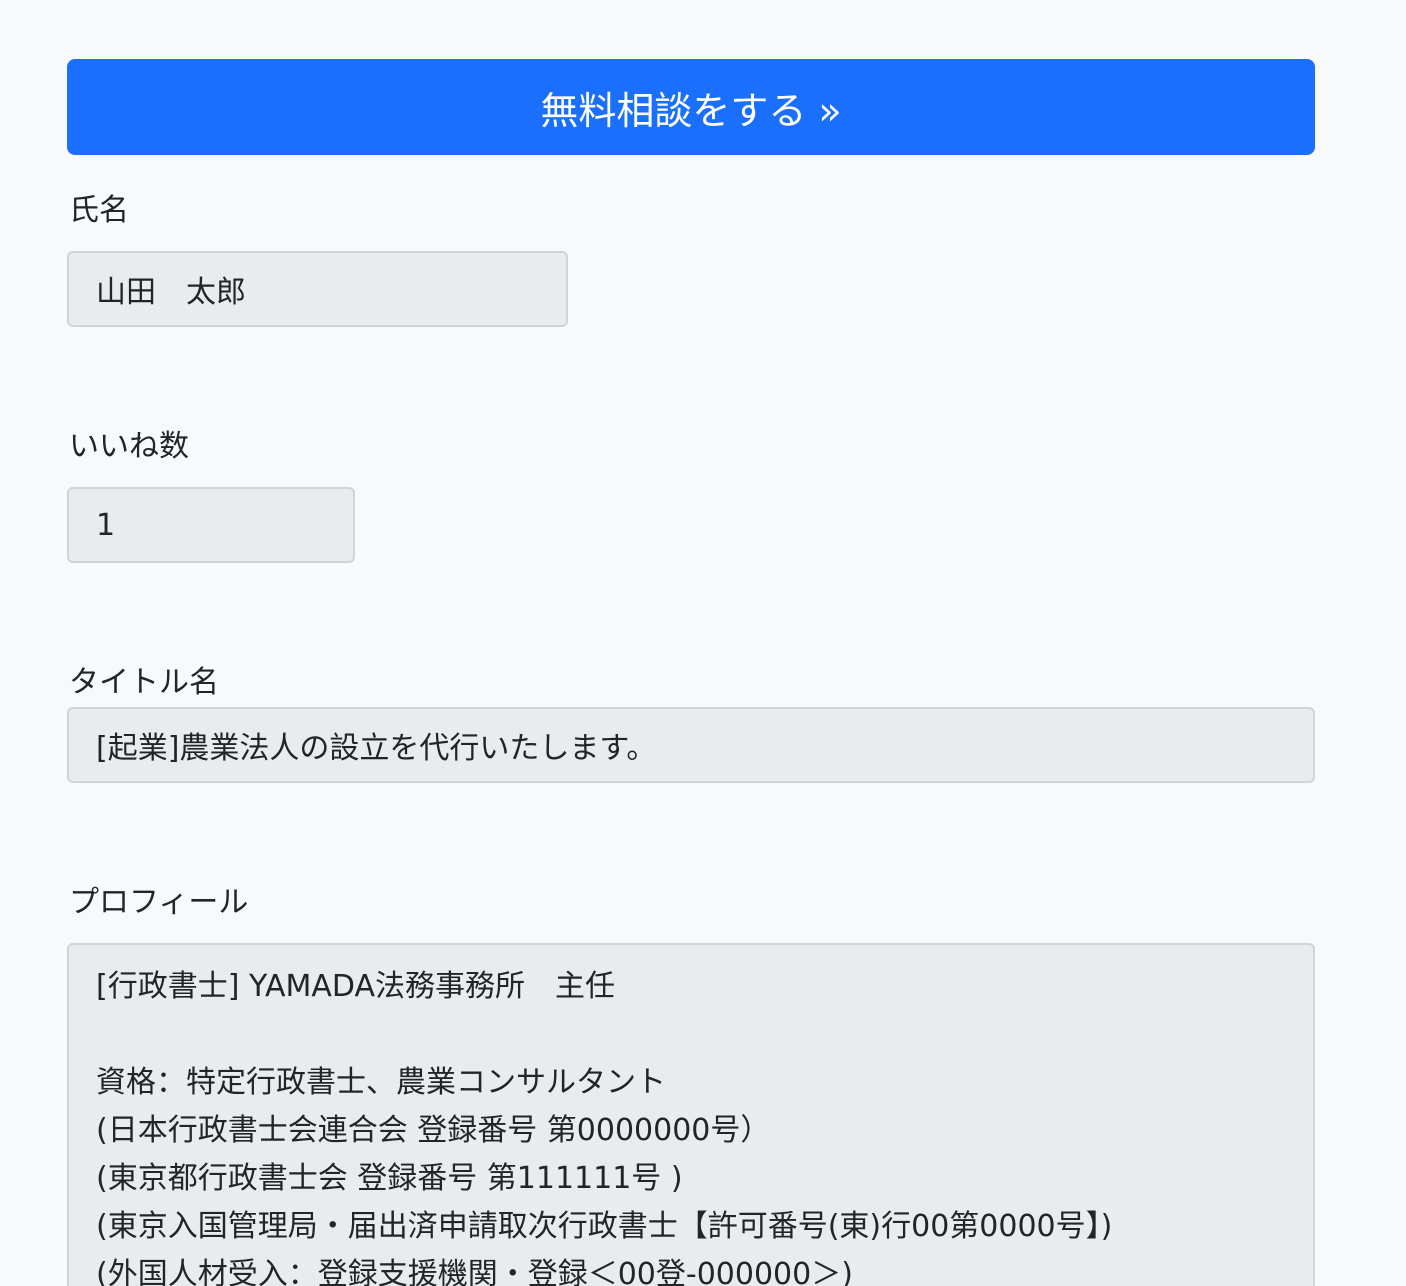 This screenshot has width=1406, height=1286. I want to click on title-label: タイトル名, so click(144, 682).